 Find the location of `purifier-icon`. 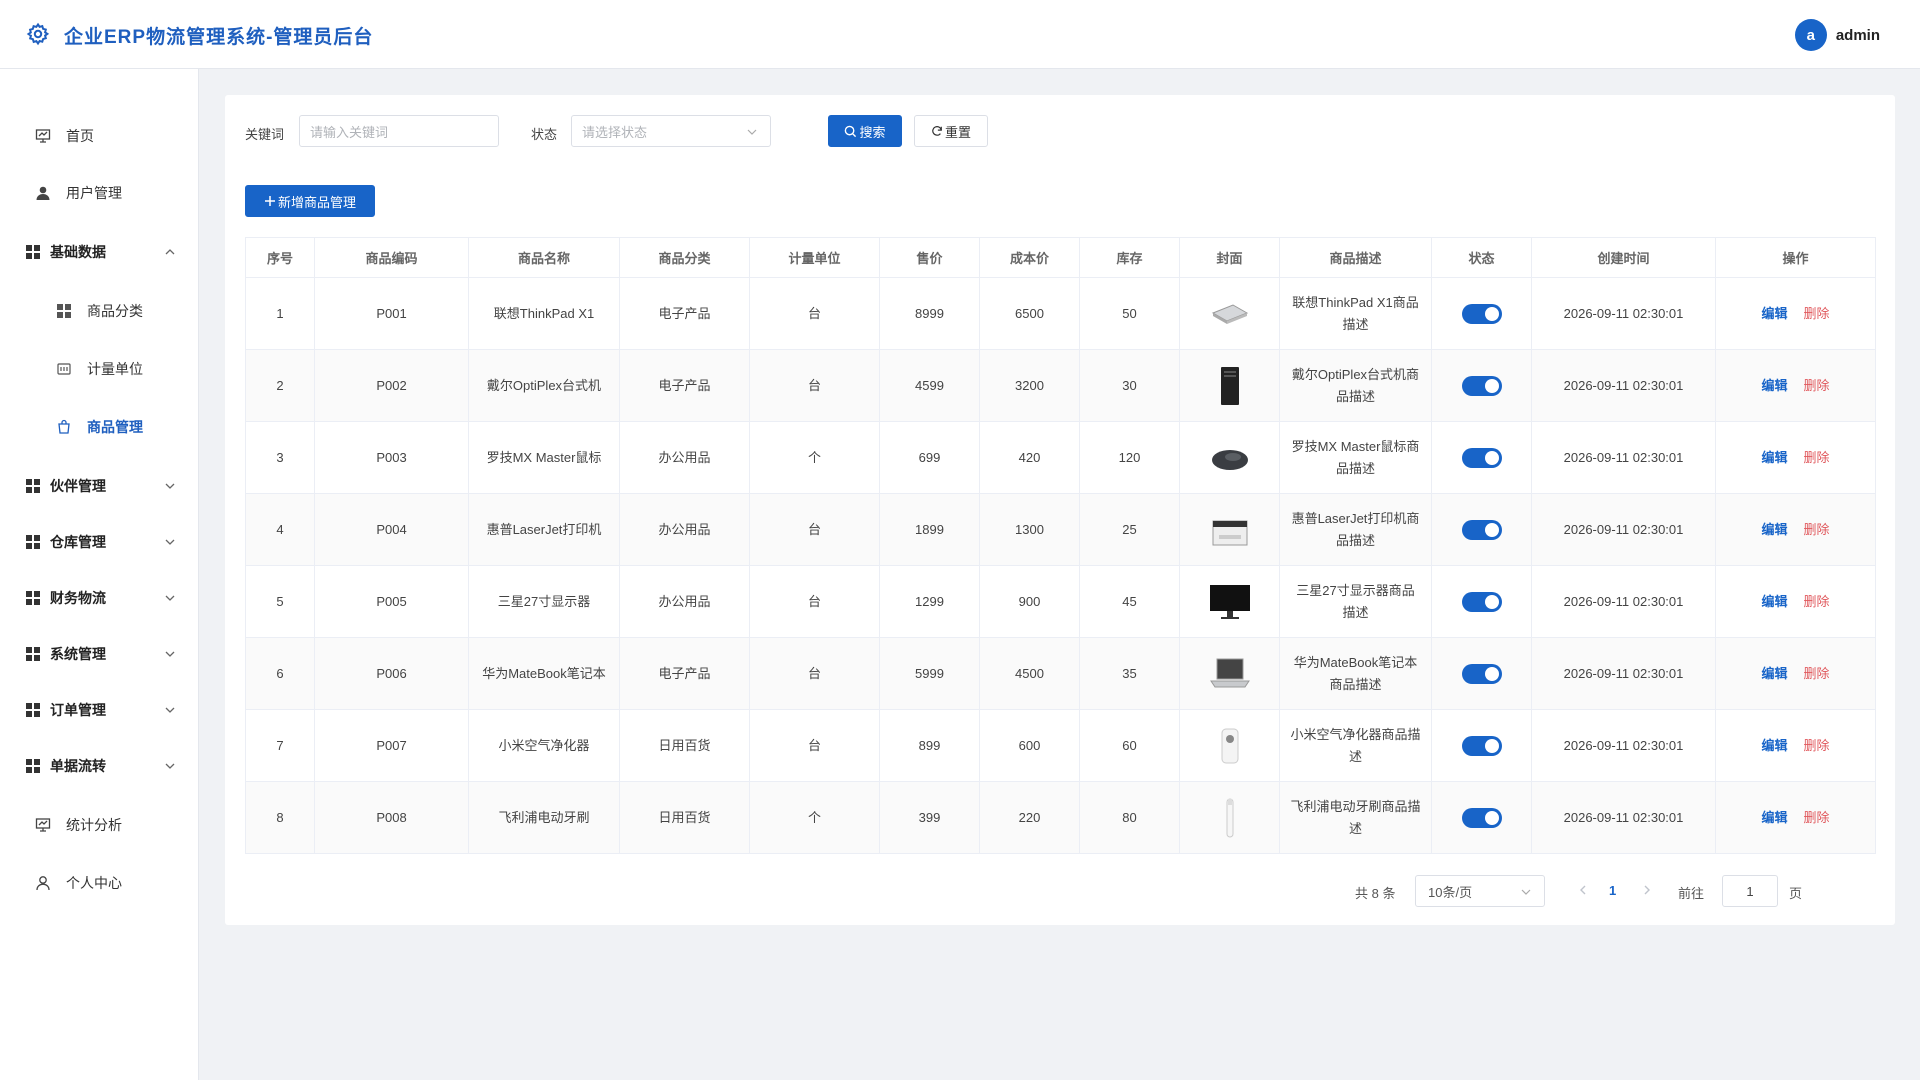

purifier-icon is located at coordinates (1230, 746).